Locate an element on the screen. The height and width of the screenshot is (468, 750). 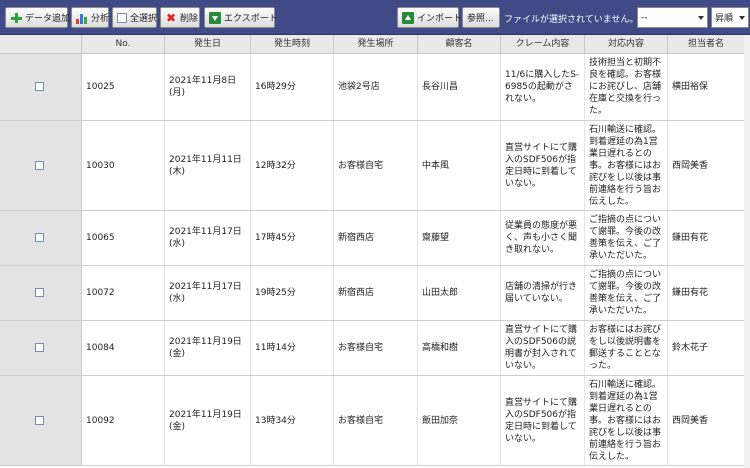
cell-customer: 長谷川昌 is located at coordinates (459, 87).